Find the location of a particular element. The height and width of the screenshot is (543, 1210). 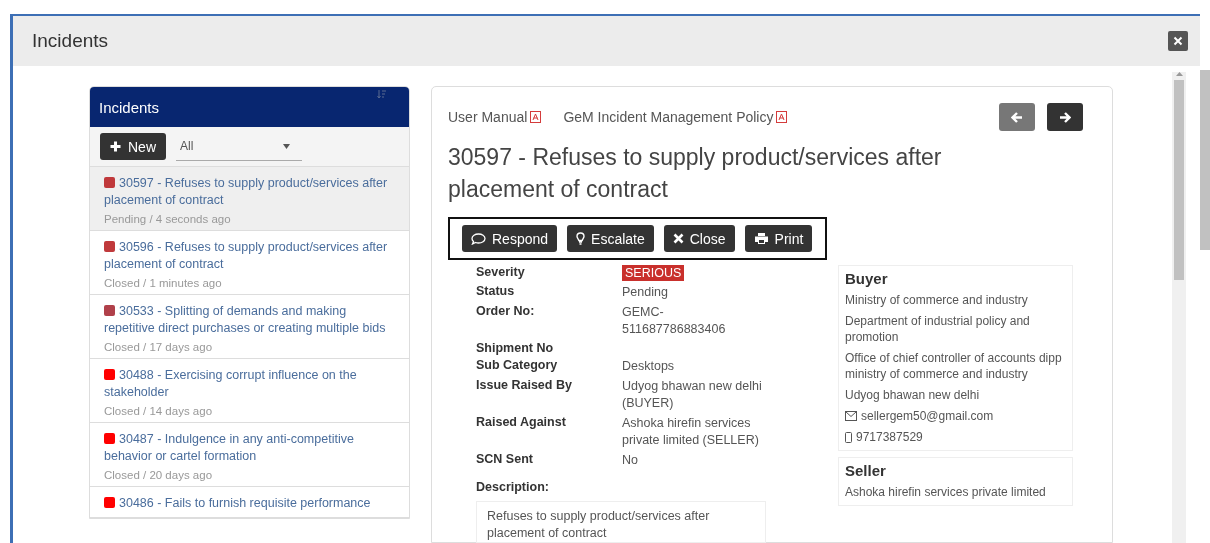

escalate-button: Escalate is located at coordinates (610, 238).